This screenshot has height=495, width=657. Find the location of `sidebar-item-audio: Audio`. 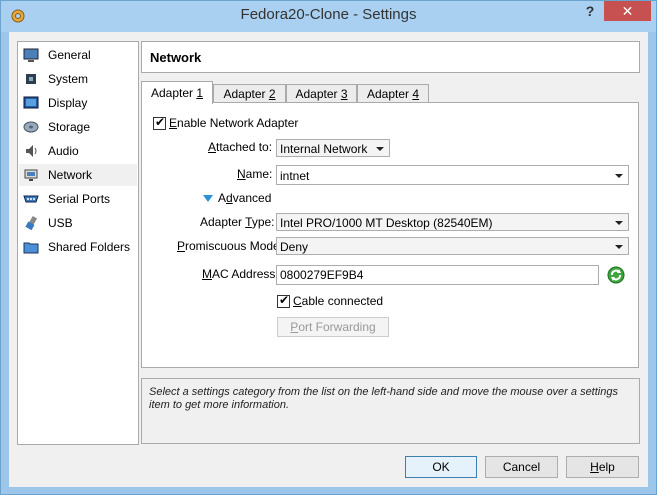

sidebar-item-audio: Audio is located at coordinates (78, 151).